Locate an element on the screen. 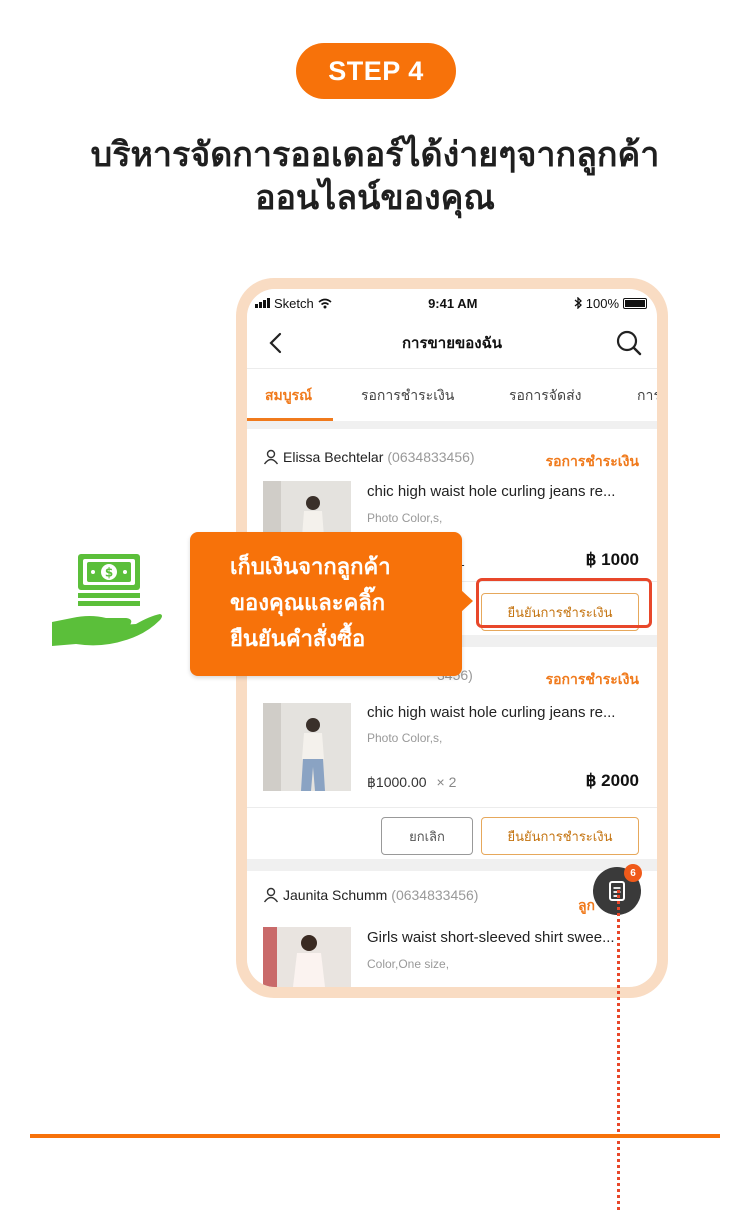 The width and height of the screenshot is (750, 1214). tab-more: การ is located at coordinates (647, 396).